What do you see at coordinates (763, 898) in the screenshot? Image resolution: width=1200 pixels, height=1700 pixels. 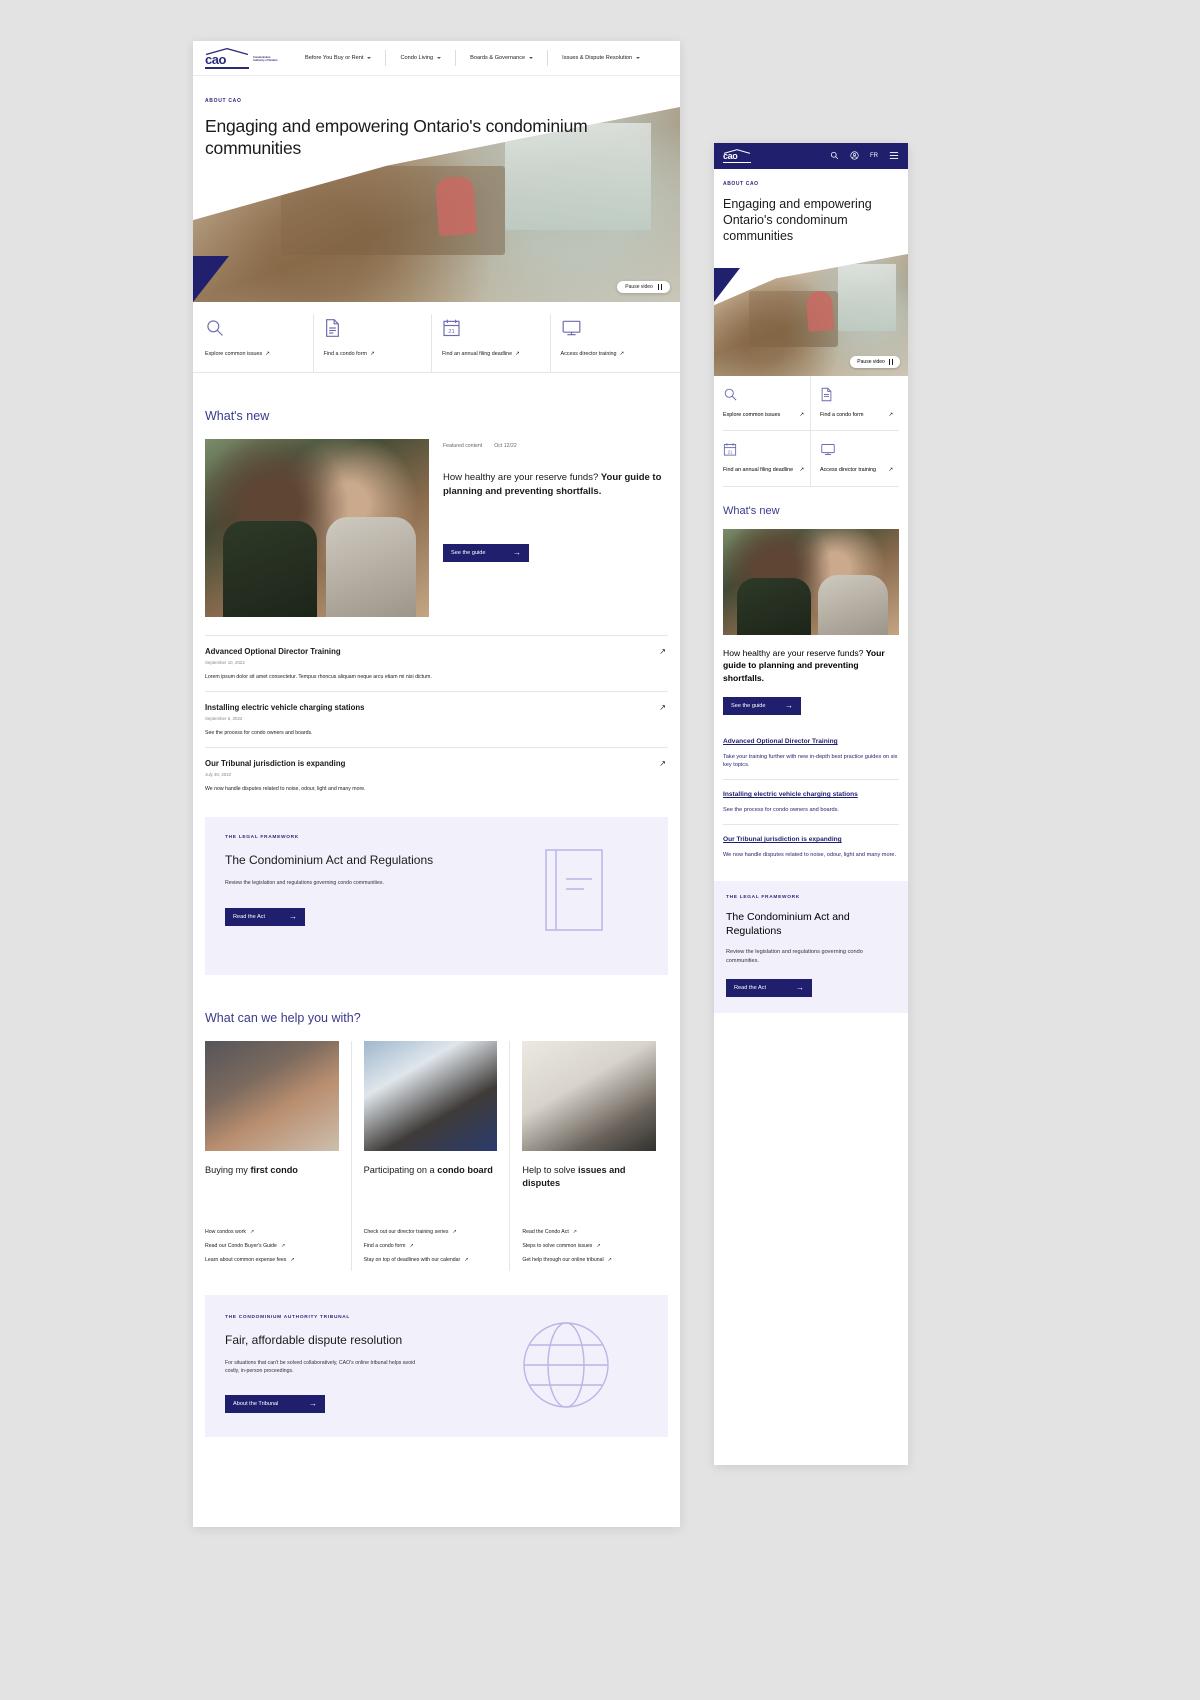 I see `card-kicker: THE LEGAL FRAMEWORK` at bounding box center [763, 898].